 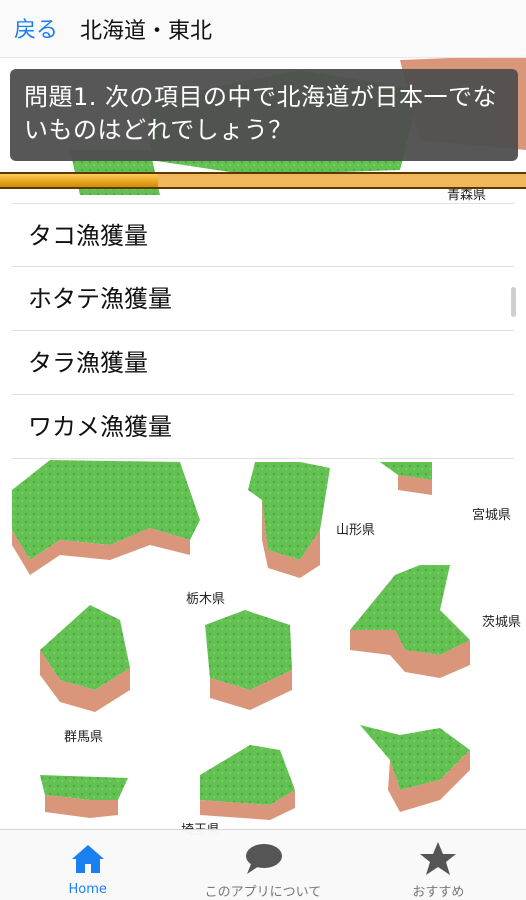 I want to click on tab-about: このアプリについて, so click(x=262, y=865).